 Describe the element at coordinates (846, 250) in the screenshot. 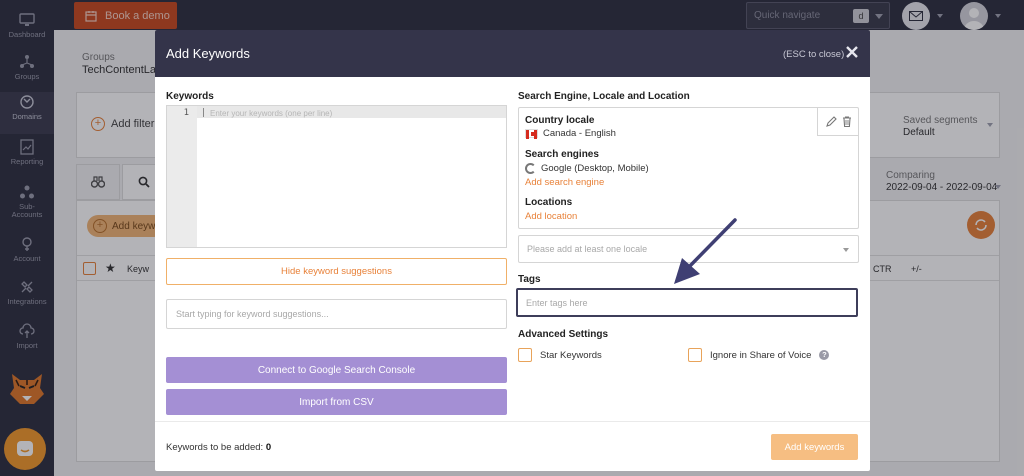

I see `chevron-down-icon` at that location.